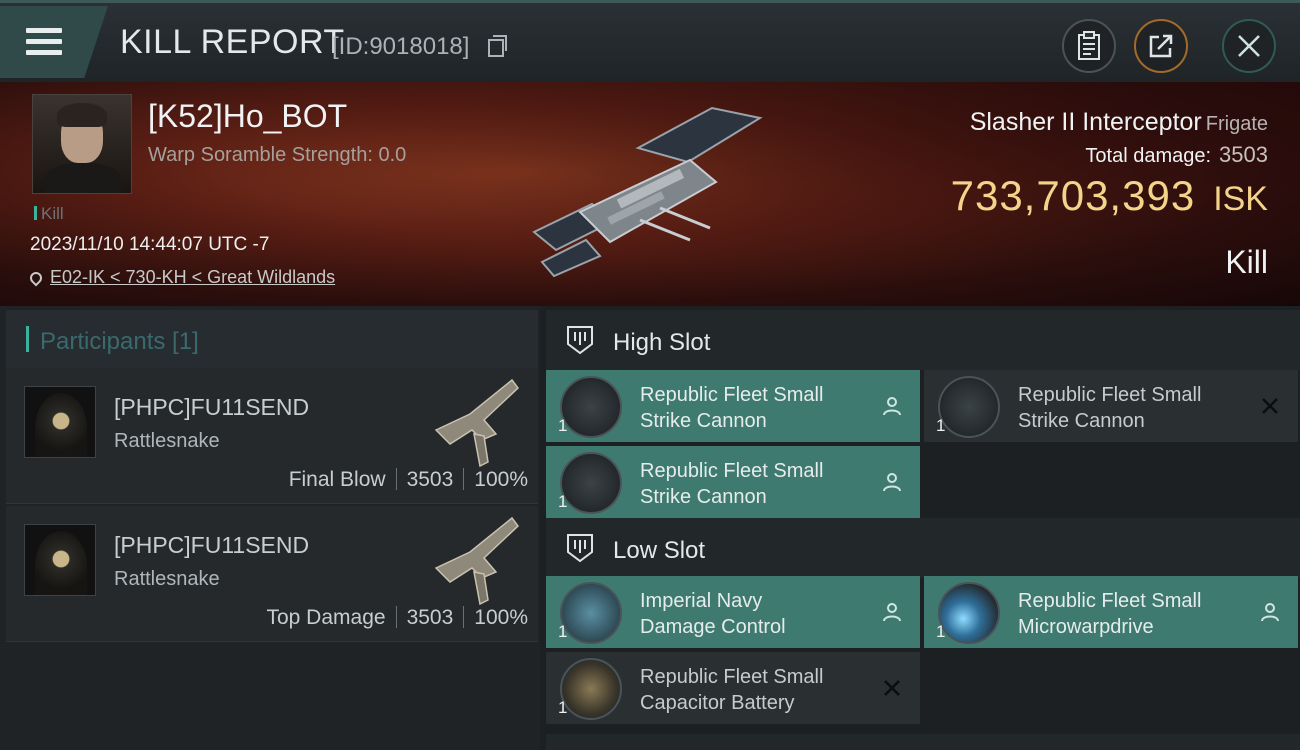  Describe the element at coordinates (193, 277) in the screenshot. I see `kill-location: E02-IK < 730-KH < Great Wildlands` at that location.